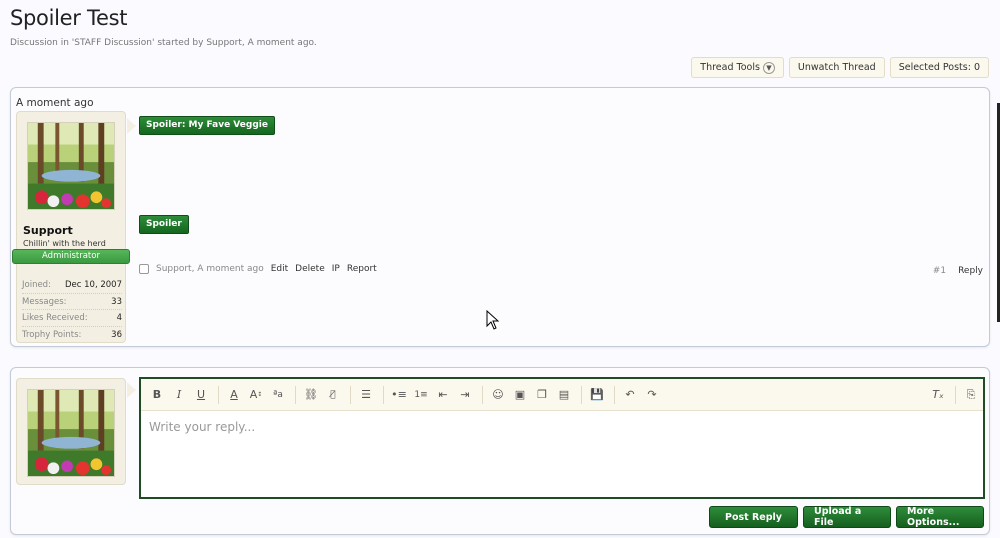  Describe the element at coordinates (72, 302) in the screenshot. I see `stat-row-messages: Messages: 33` at that location.